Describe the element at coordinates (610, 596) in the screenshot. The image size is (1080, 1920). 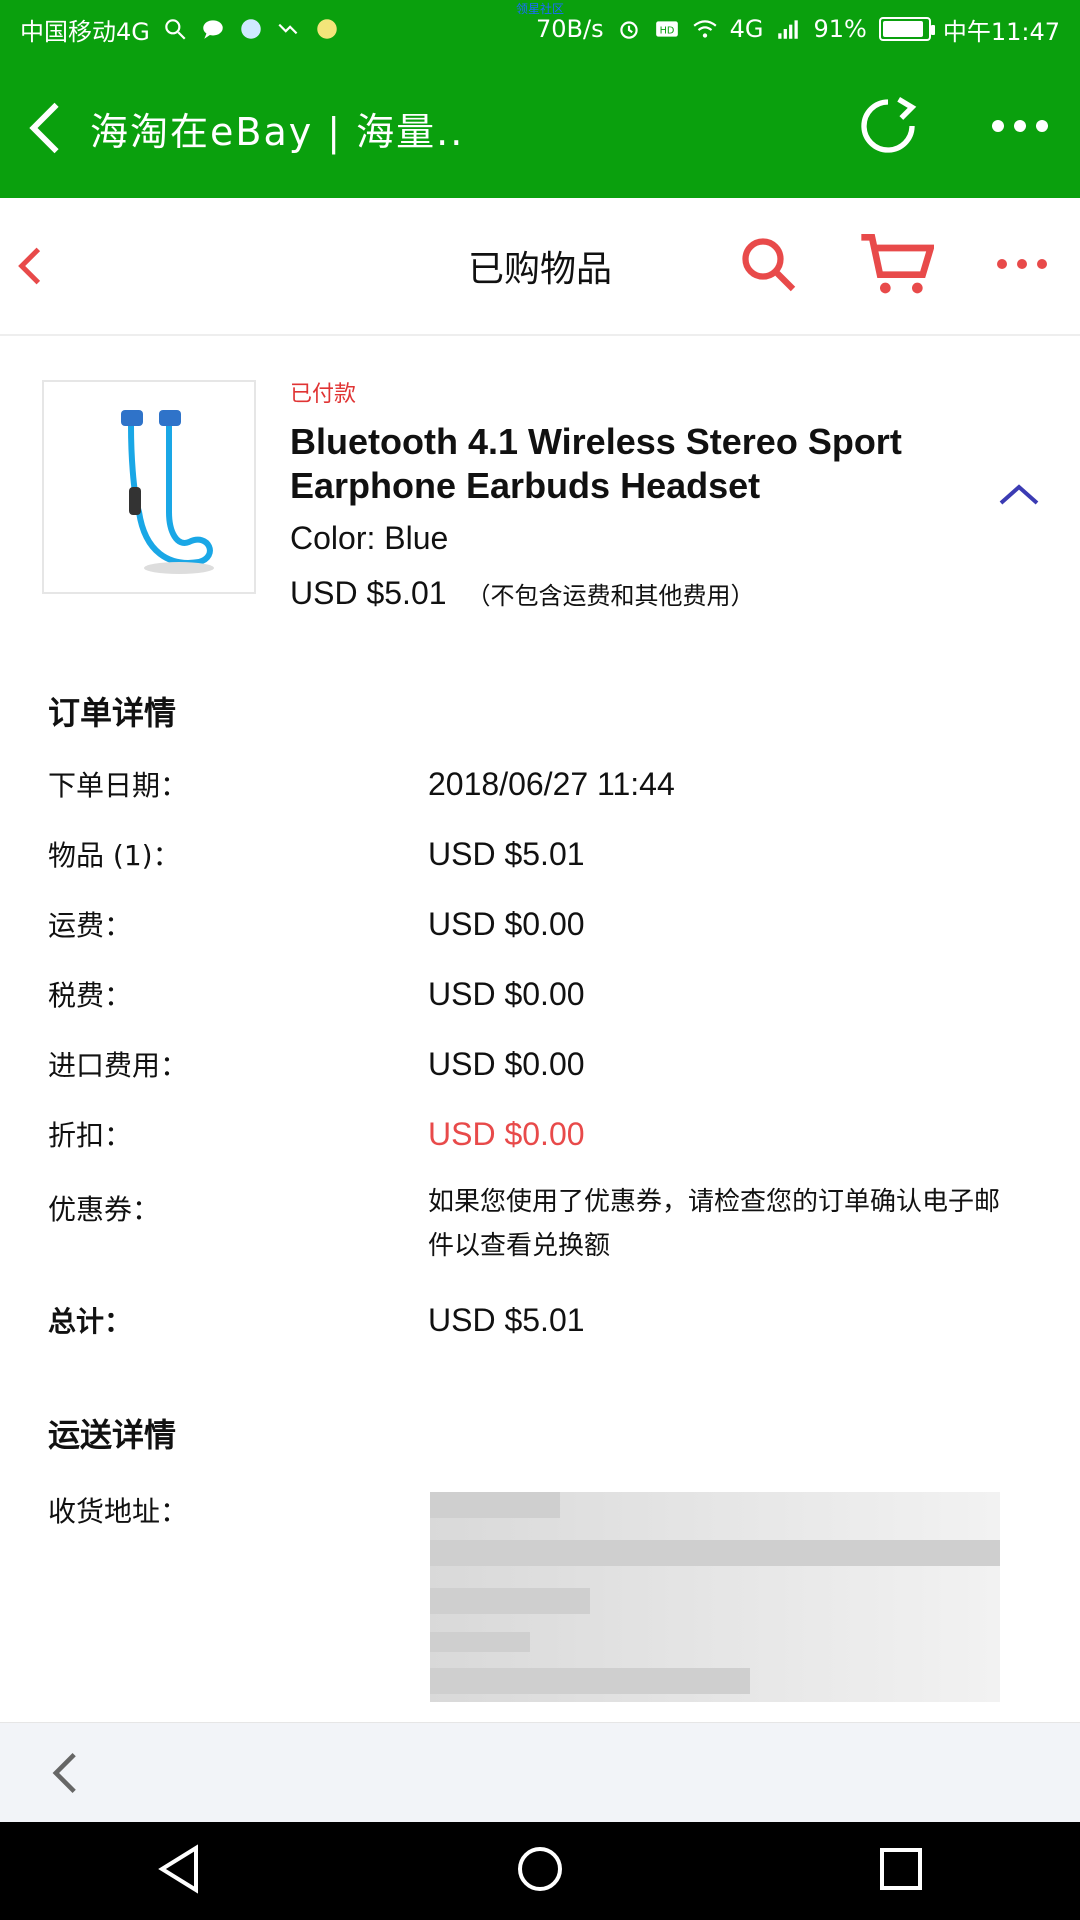
I see `price-note: （不包含运费和其他费用）` at that location.